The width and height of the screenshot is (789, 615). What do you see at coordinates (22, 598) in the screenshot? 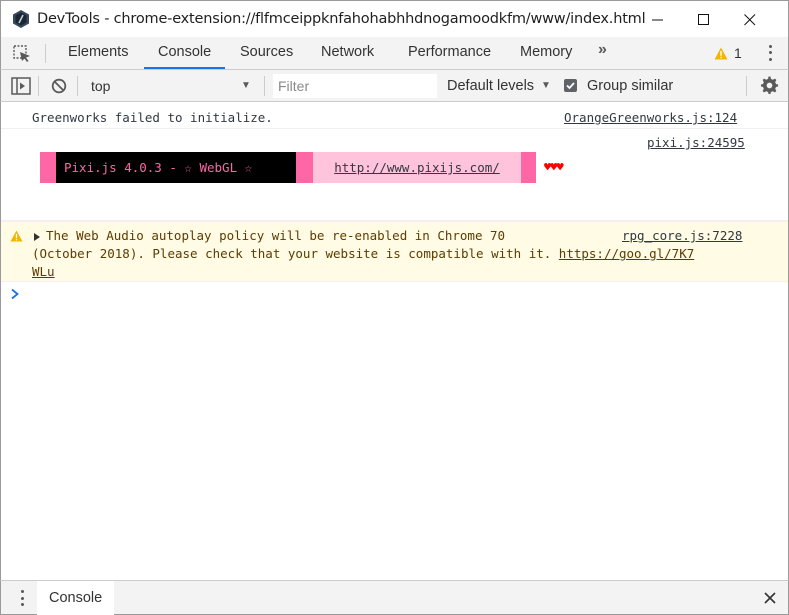
I see `drawer-menu-button` at bounding box center [22, 598].